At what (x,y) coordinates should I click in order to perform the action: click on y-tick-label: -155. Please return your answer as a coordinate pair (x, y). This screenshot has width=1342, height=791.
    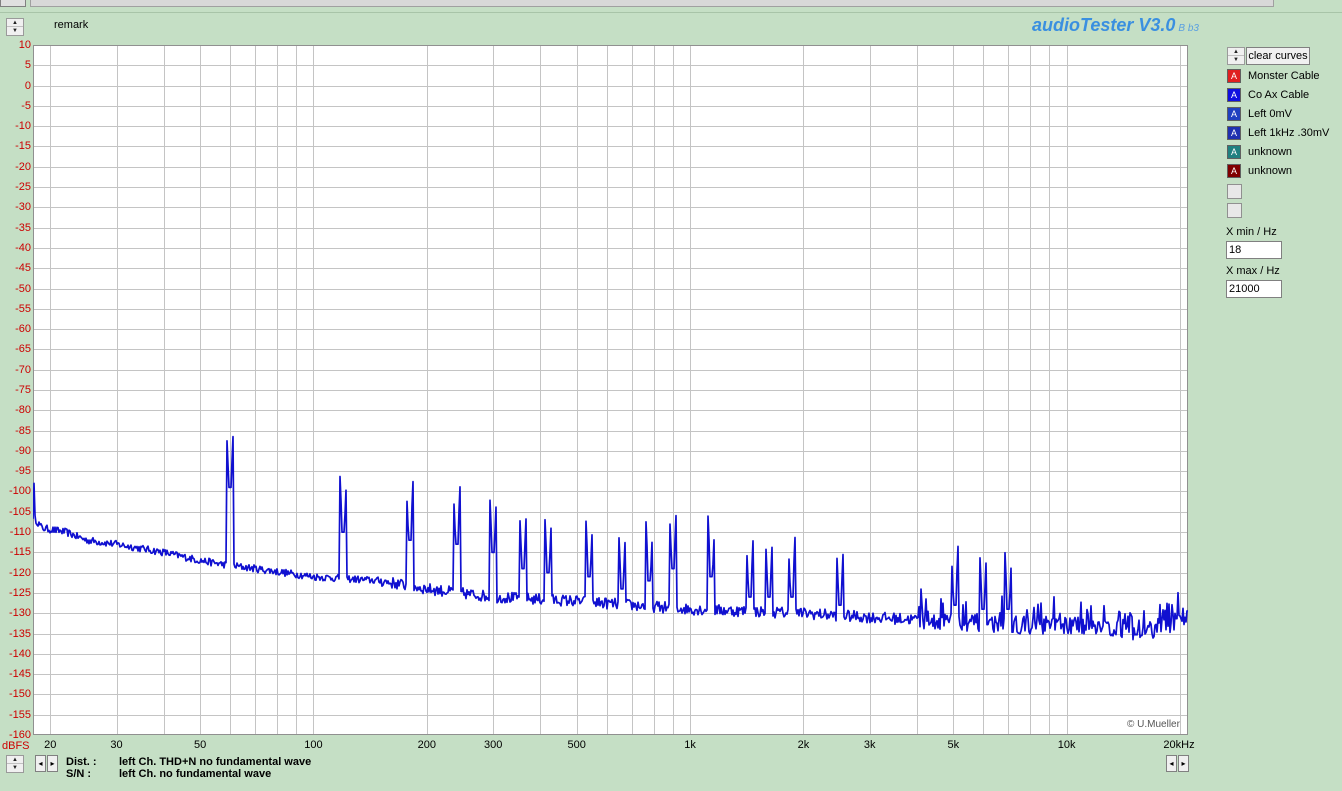
    Looking at the image, I should click on (19, 714).